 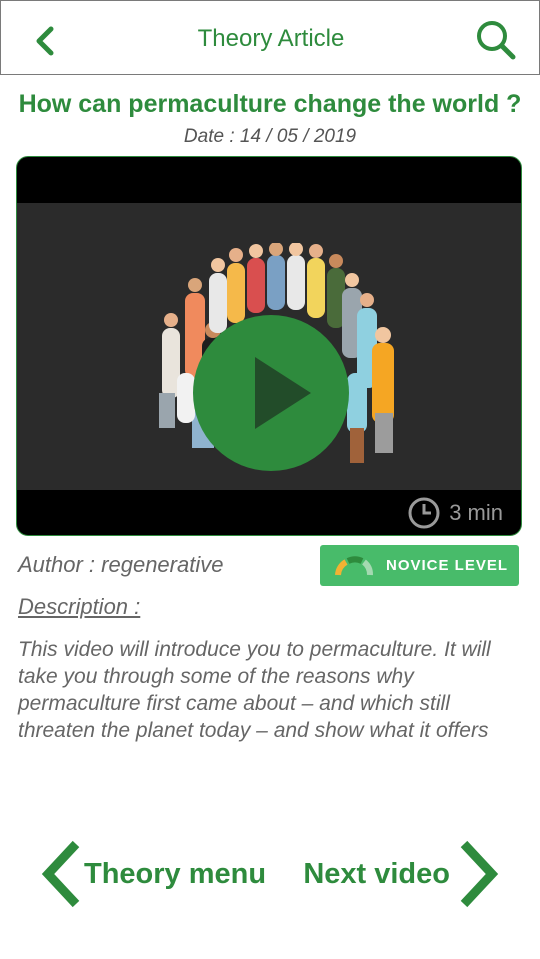 I want to click on gauge-icon, so click(x=354, y=565).